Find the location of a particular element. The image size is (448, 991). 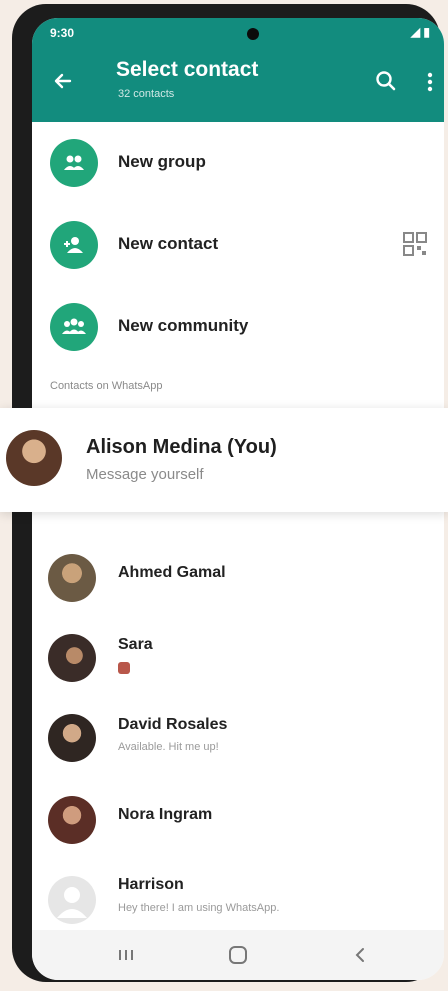

self-contact-status: Message yourself is located at coordinates (145, 474).